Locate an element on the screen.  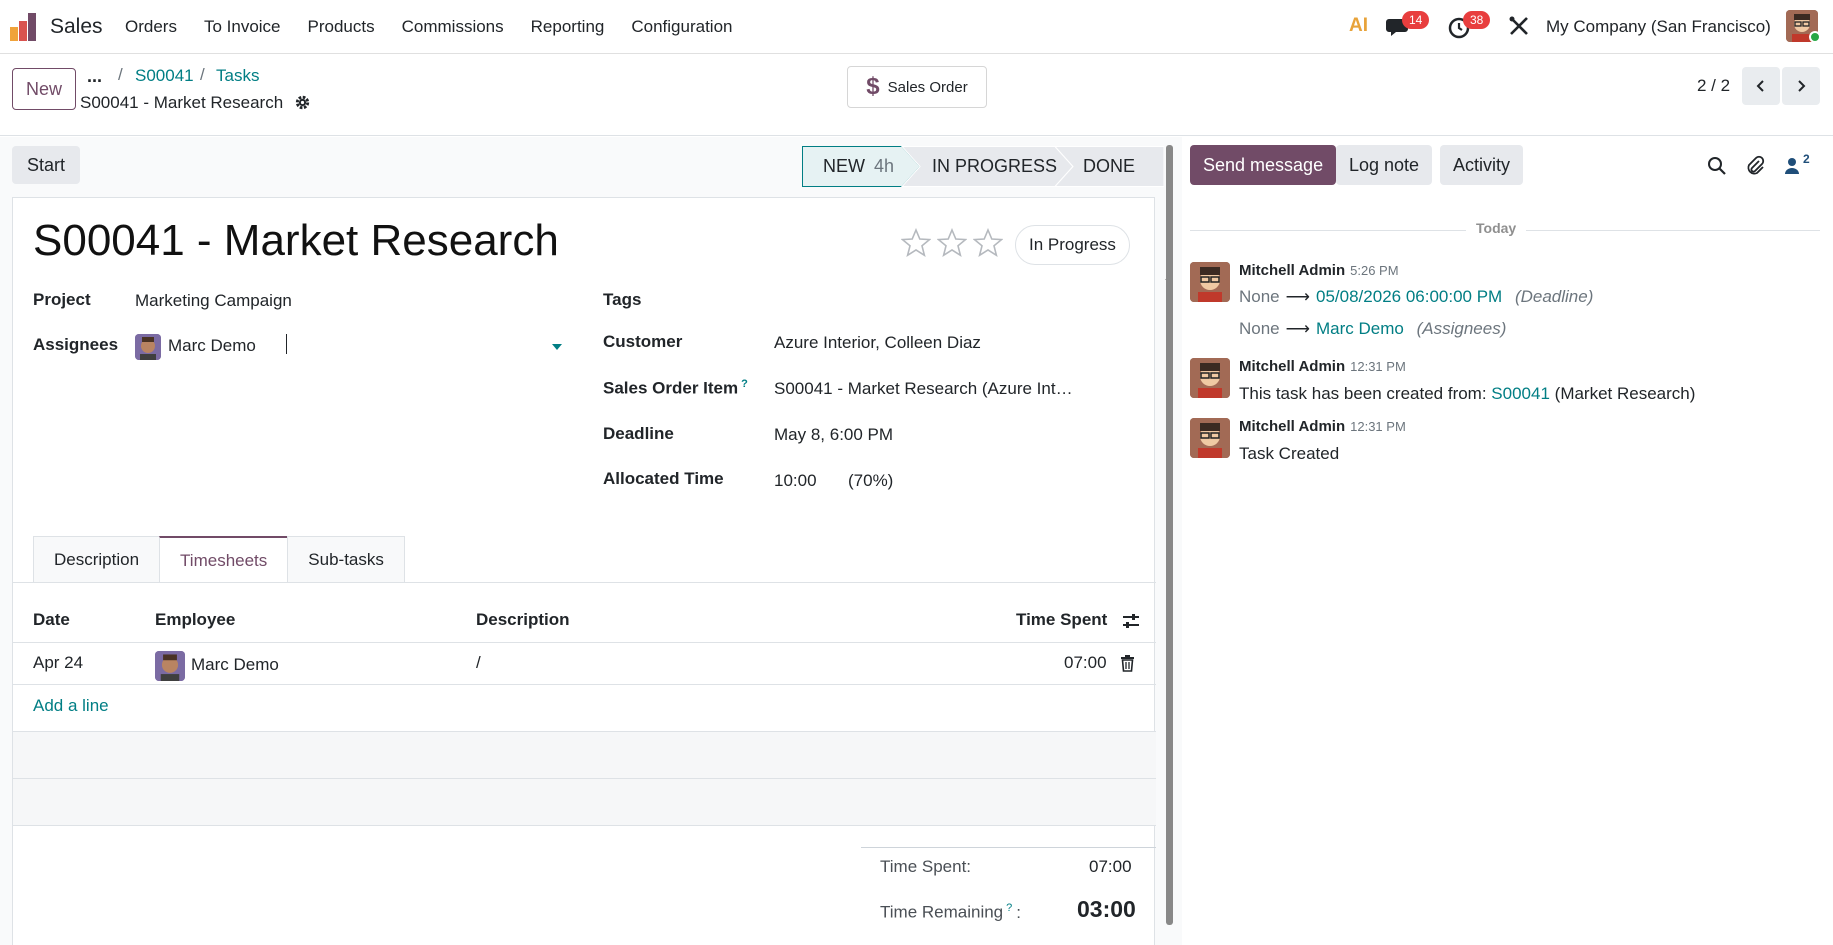
start-button: Start is located at coordinates (46, 165).